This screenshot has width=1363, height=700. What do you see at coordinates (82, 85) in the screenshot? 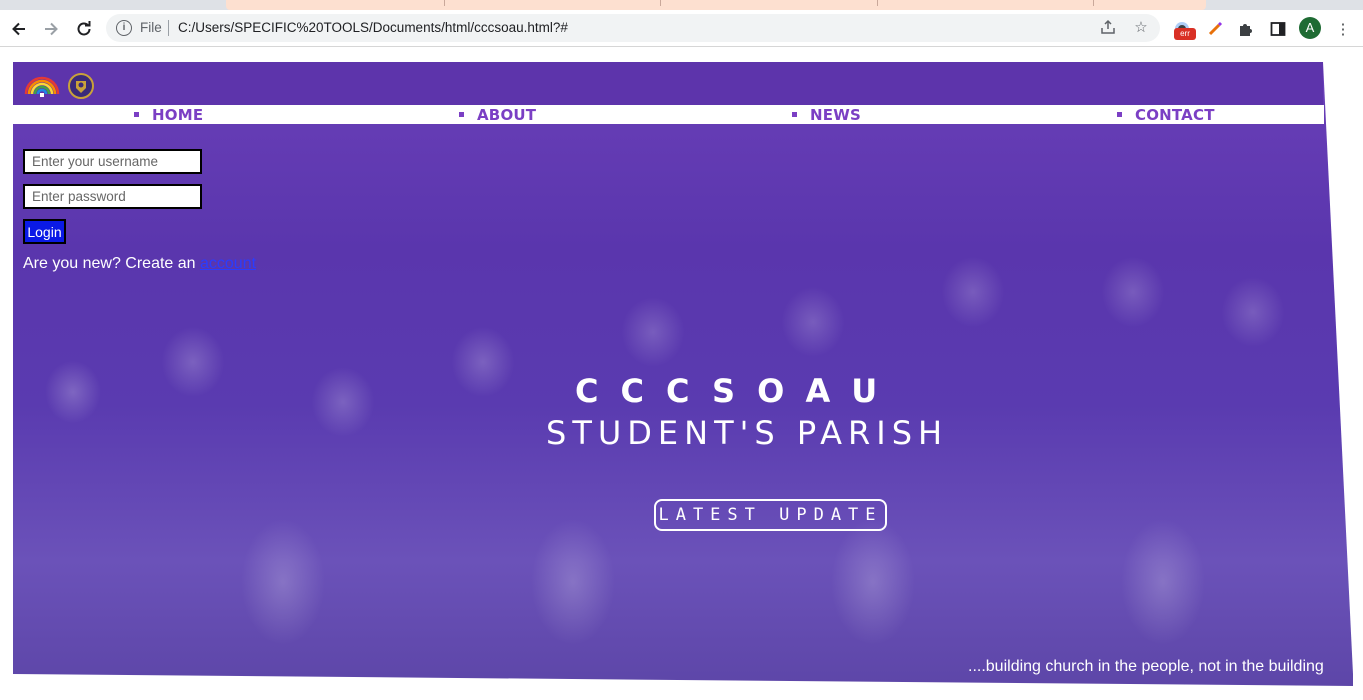
I see `crest-logo-icon` at bounding box center [82, 85].